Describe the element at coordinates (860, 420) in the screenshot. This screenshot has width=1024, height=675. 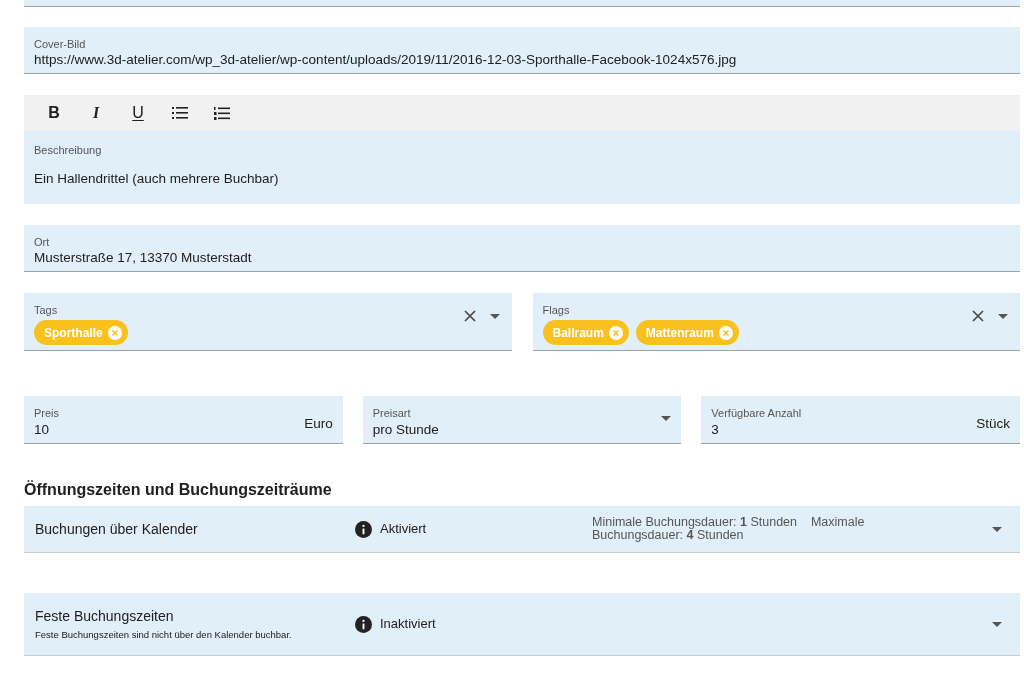
I see `text-field: Verfügbare Anzahl 3 Stück` at that location.